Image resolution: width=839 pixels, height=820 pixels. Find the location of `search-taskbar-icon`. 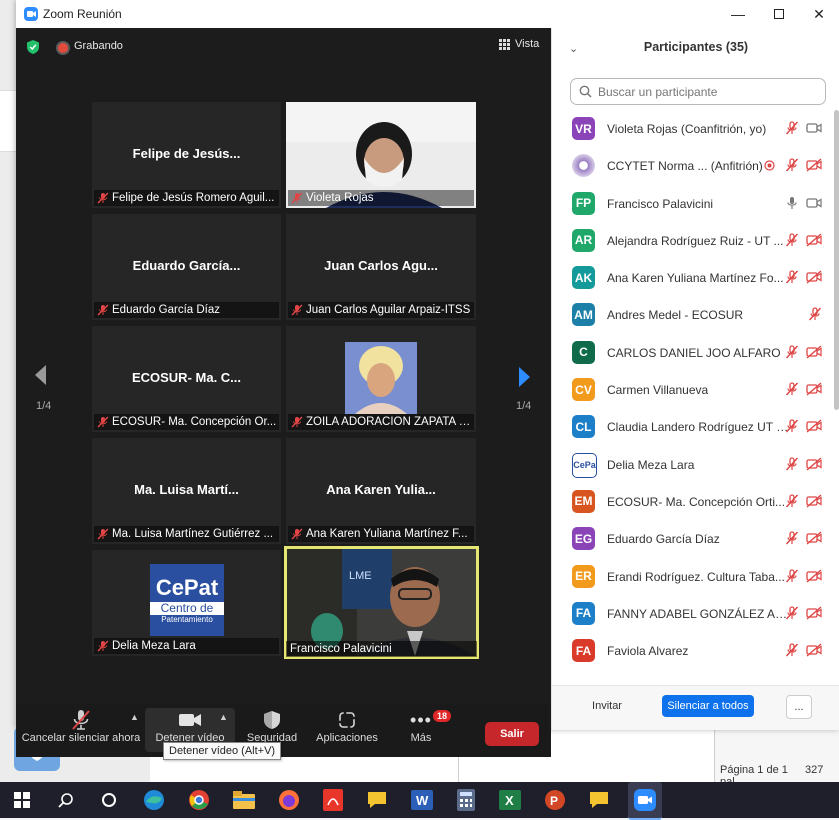

search-taskbar-icon is located at coordinates (66, 800).